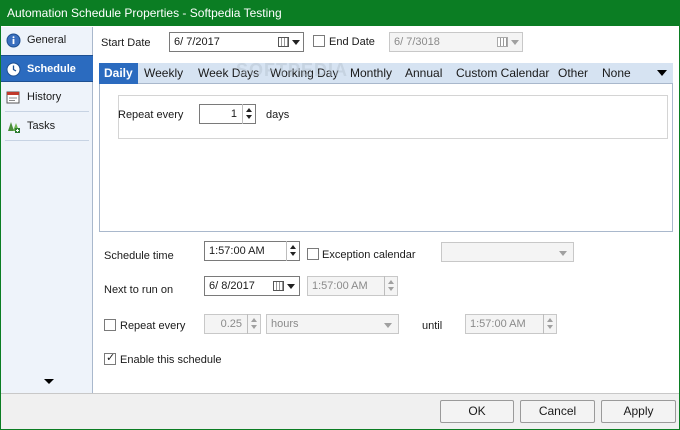  I want to click on end-date-picker: 6/ 7/3018, so click(456, 42).